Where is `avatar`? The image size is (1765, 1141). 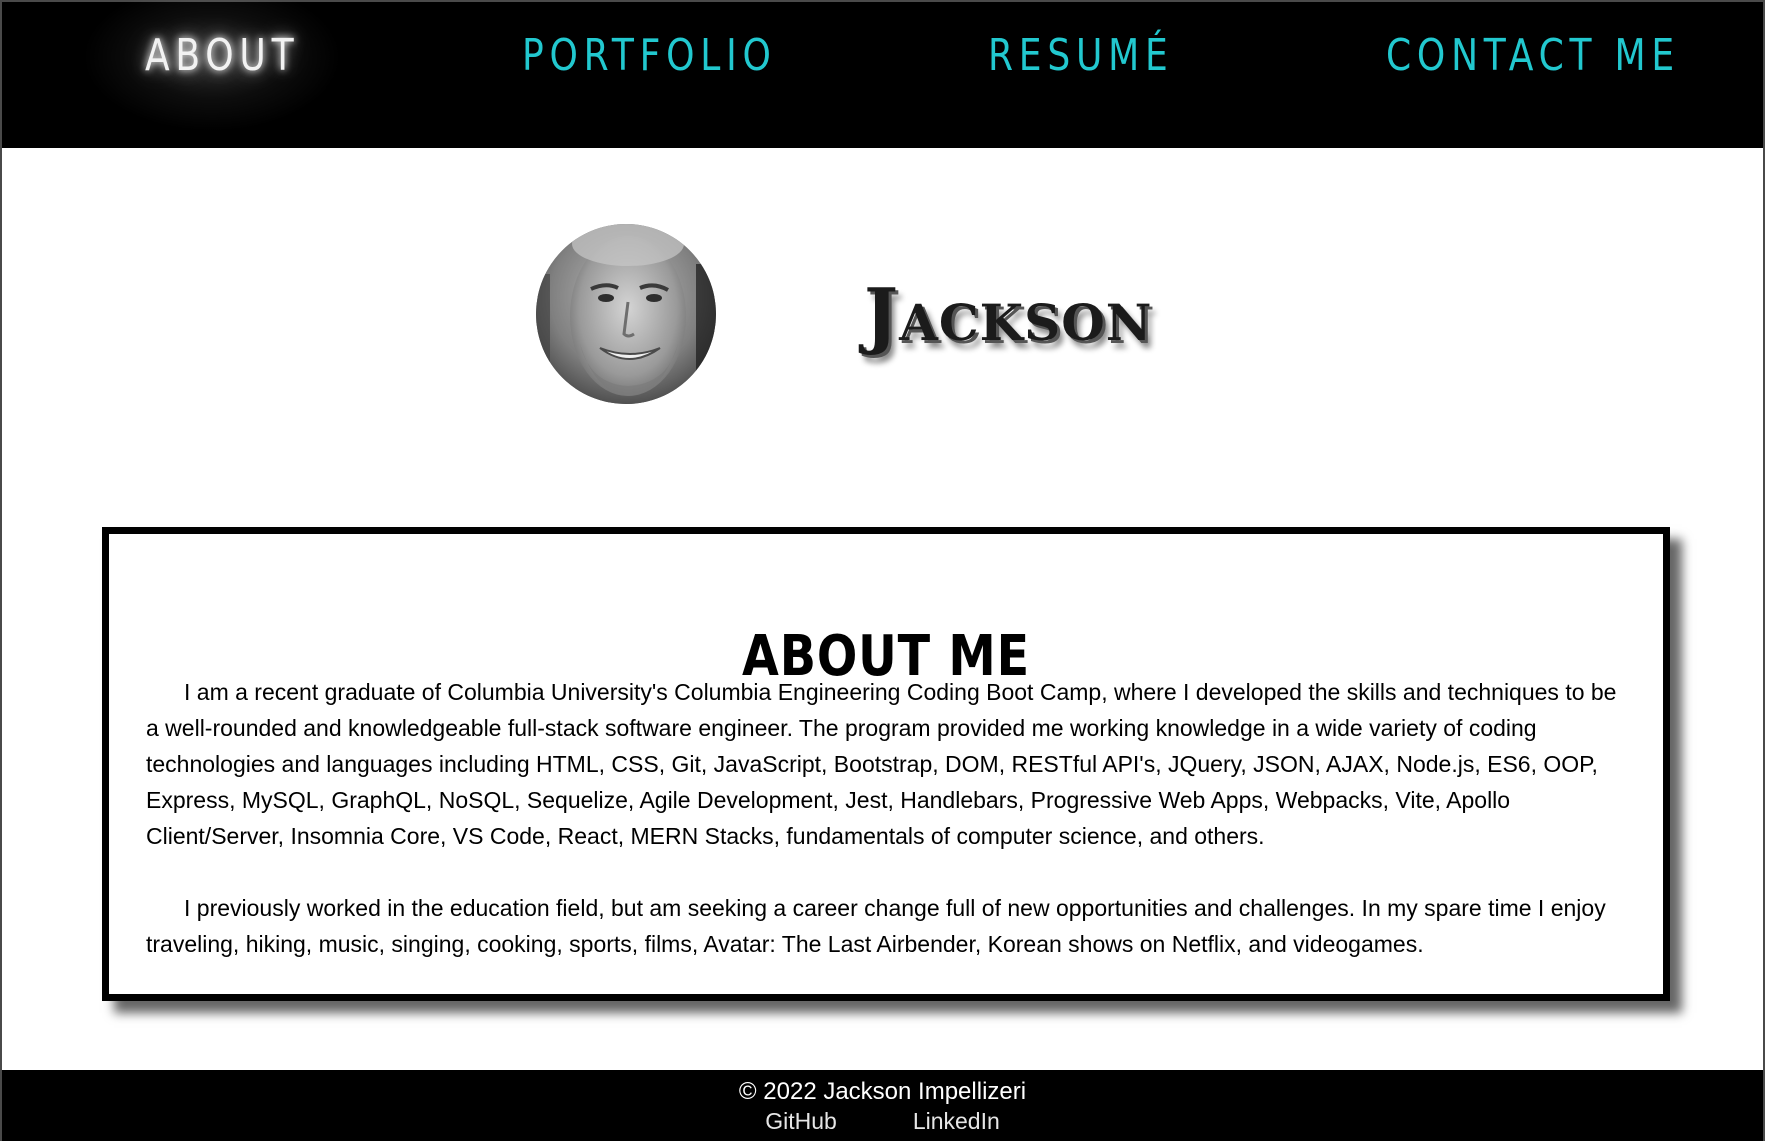 avatar is located at coordinates (626, 314).